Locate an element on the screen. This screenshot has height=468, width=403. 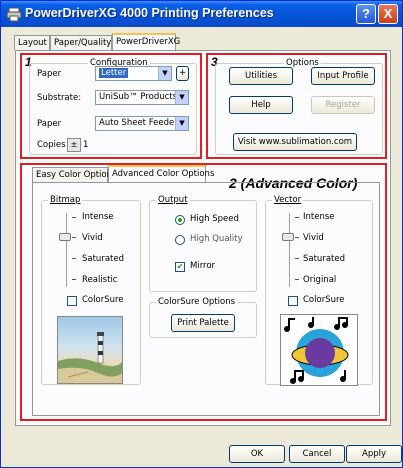
substrate-label: Substrate: is located at coordinates (59, 98).